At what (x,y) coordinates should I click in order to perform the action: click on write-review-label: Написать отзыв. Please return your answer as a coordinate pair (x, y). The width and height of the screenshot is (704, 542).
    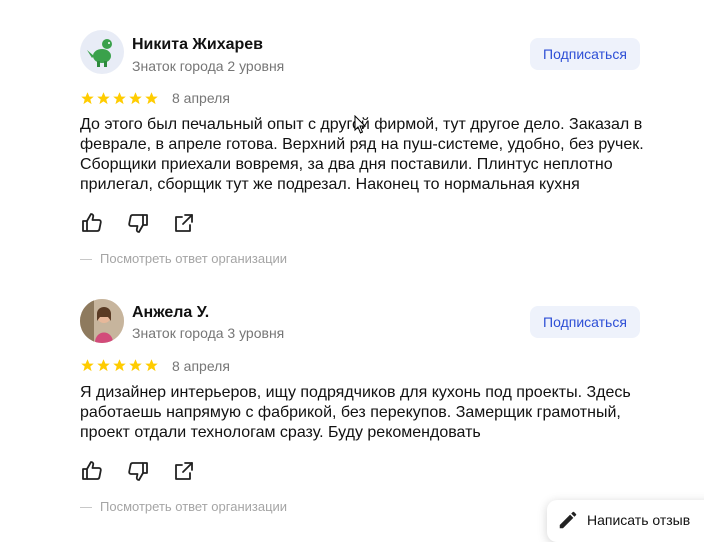
    Looking at the image, I should click on (639, 520).